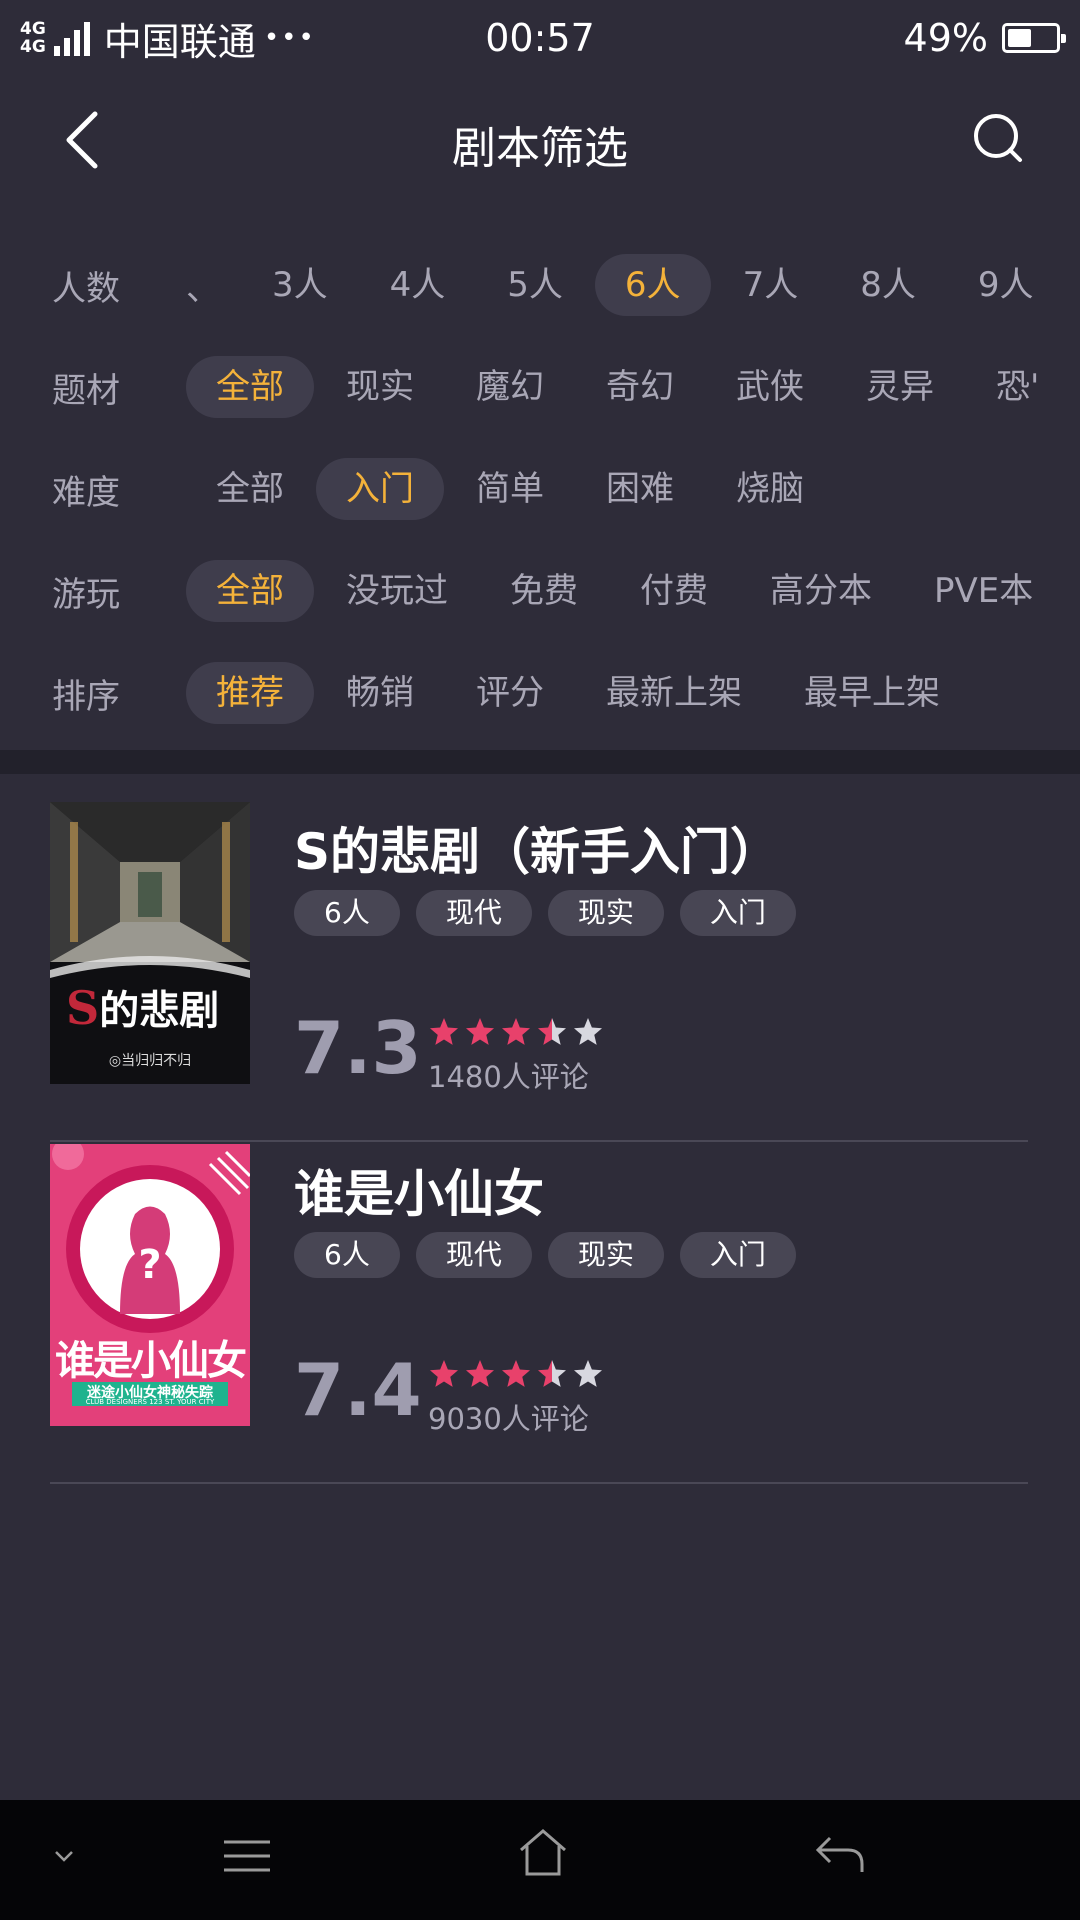 This screenshot has height=1920, width=1080. What do you see at coordinates (771, 285) in the screenshot?
I see `filter-chip: 7人` at bounding box center [771, 285].